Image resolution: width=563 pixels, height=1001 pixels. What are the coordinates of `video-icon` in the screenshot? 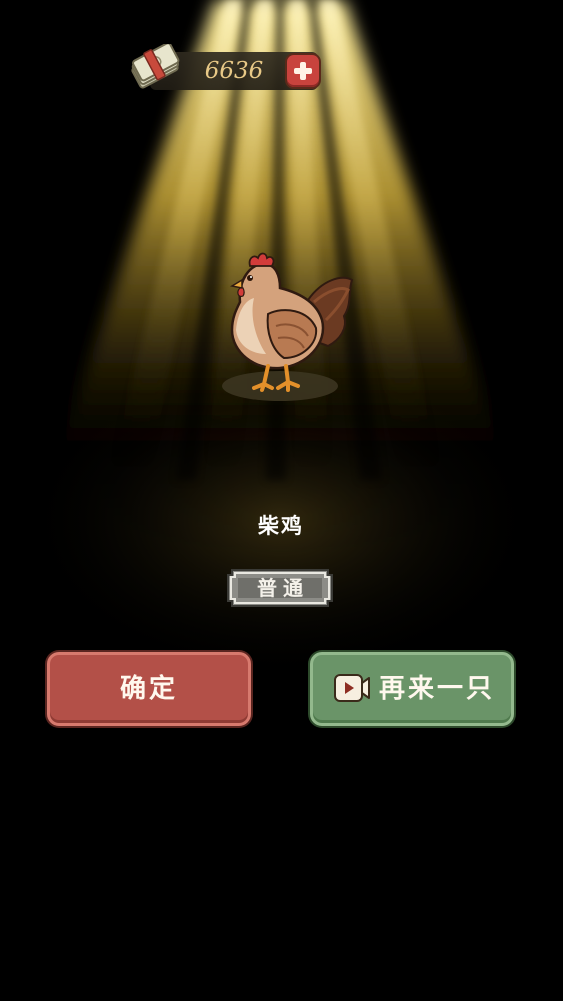 It's located at (352, 688).